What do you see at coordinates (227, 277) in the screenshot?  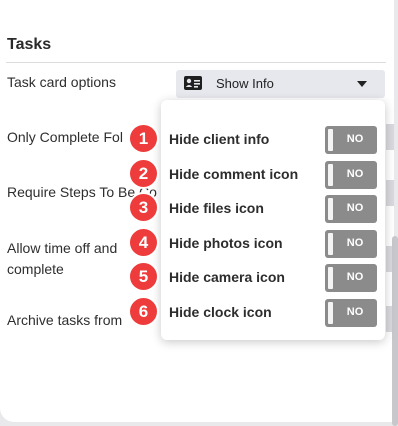 I see `menu-item-label: Hide camera icon` at bounding box center [227, 277].